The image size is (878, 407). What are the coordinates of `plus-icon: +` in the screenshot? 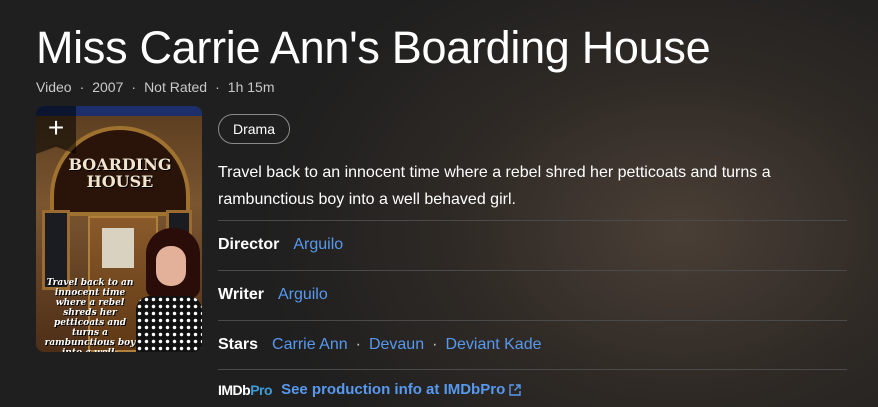 It's located at (56, 127).